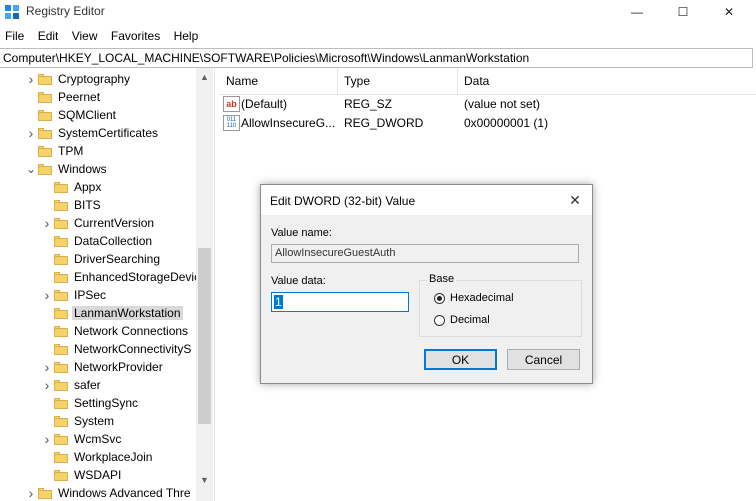 The width and height of the screenshot is (756, 501). Describe the element at coordinates (108, 133) in the screenshot. I see `tree-item-label: SystemCertificates` at that location.